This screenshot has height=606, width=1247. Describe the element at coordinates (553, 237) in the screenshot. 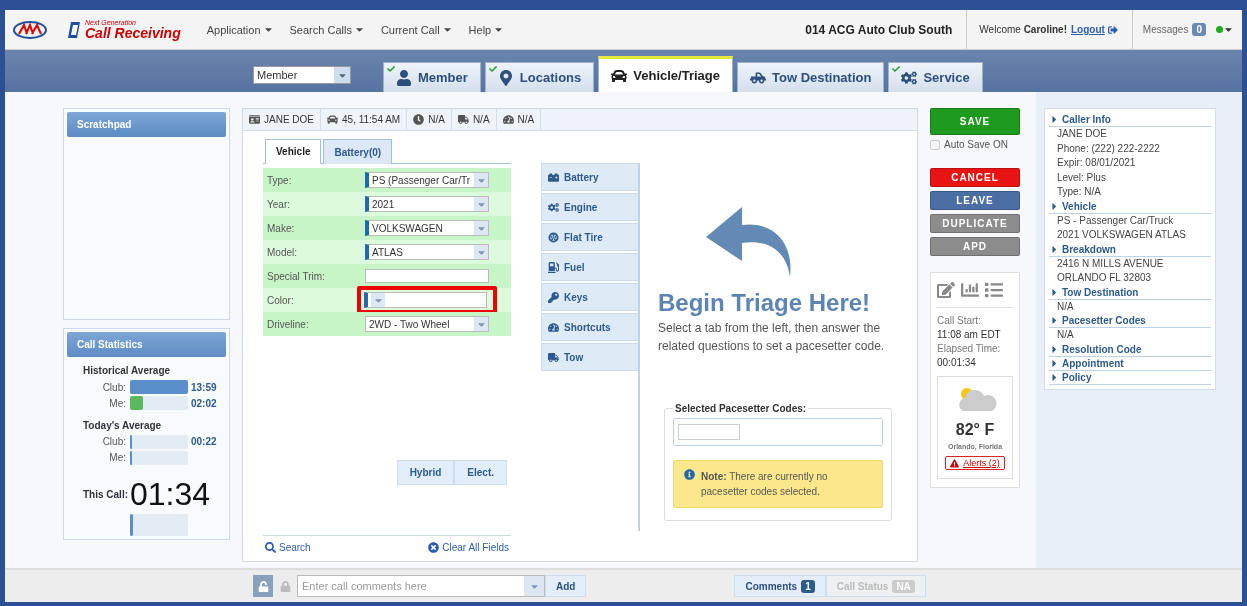

I see `tire-icon` at that location.